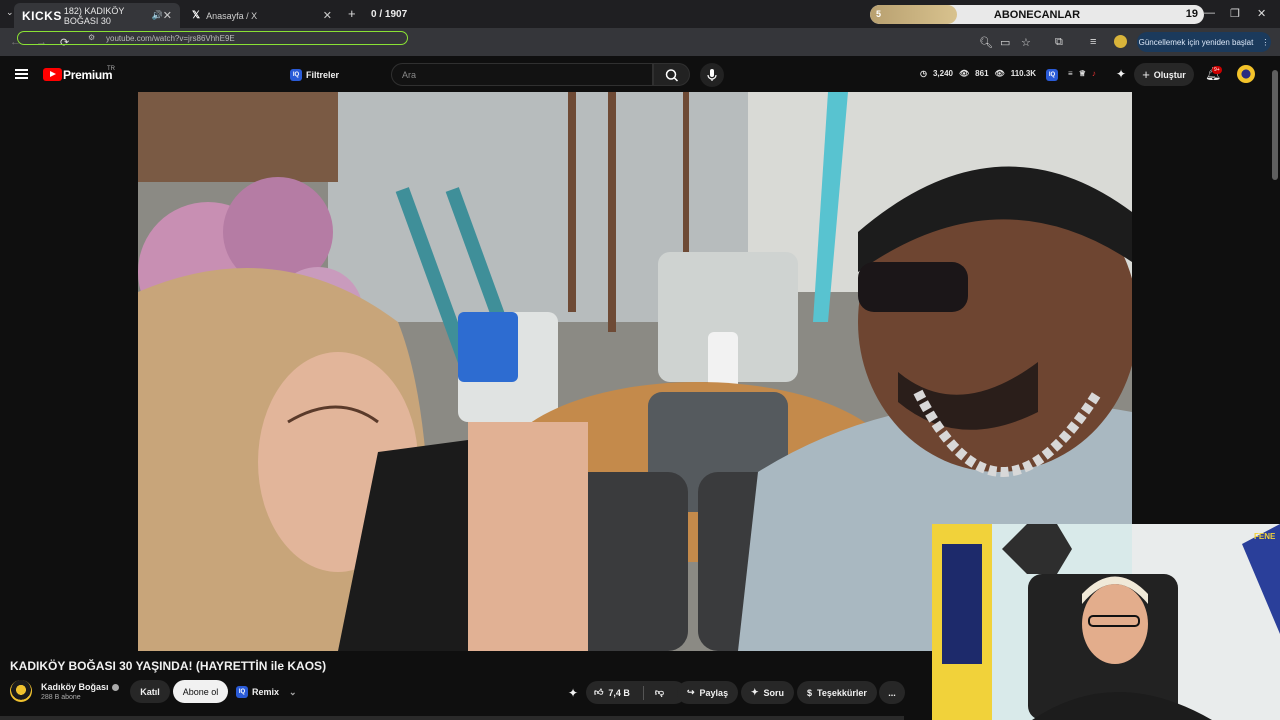 This screenshot has height=720, width=1280. Describe the element at coordinates (170, 38) in the screenshot. I see `url-text: youtube.com/watch?v=jrs86VhhE9E` at that location.